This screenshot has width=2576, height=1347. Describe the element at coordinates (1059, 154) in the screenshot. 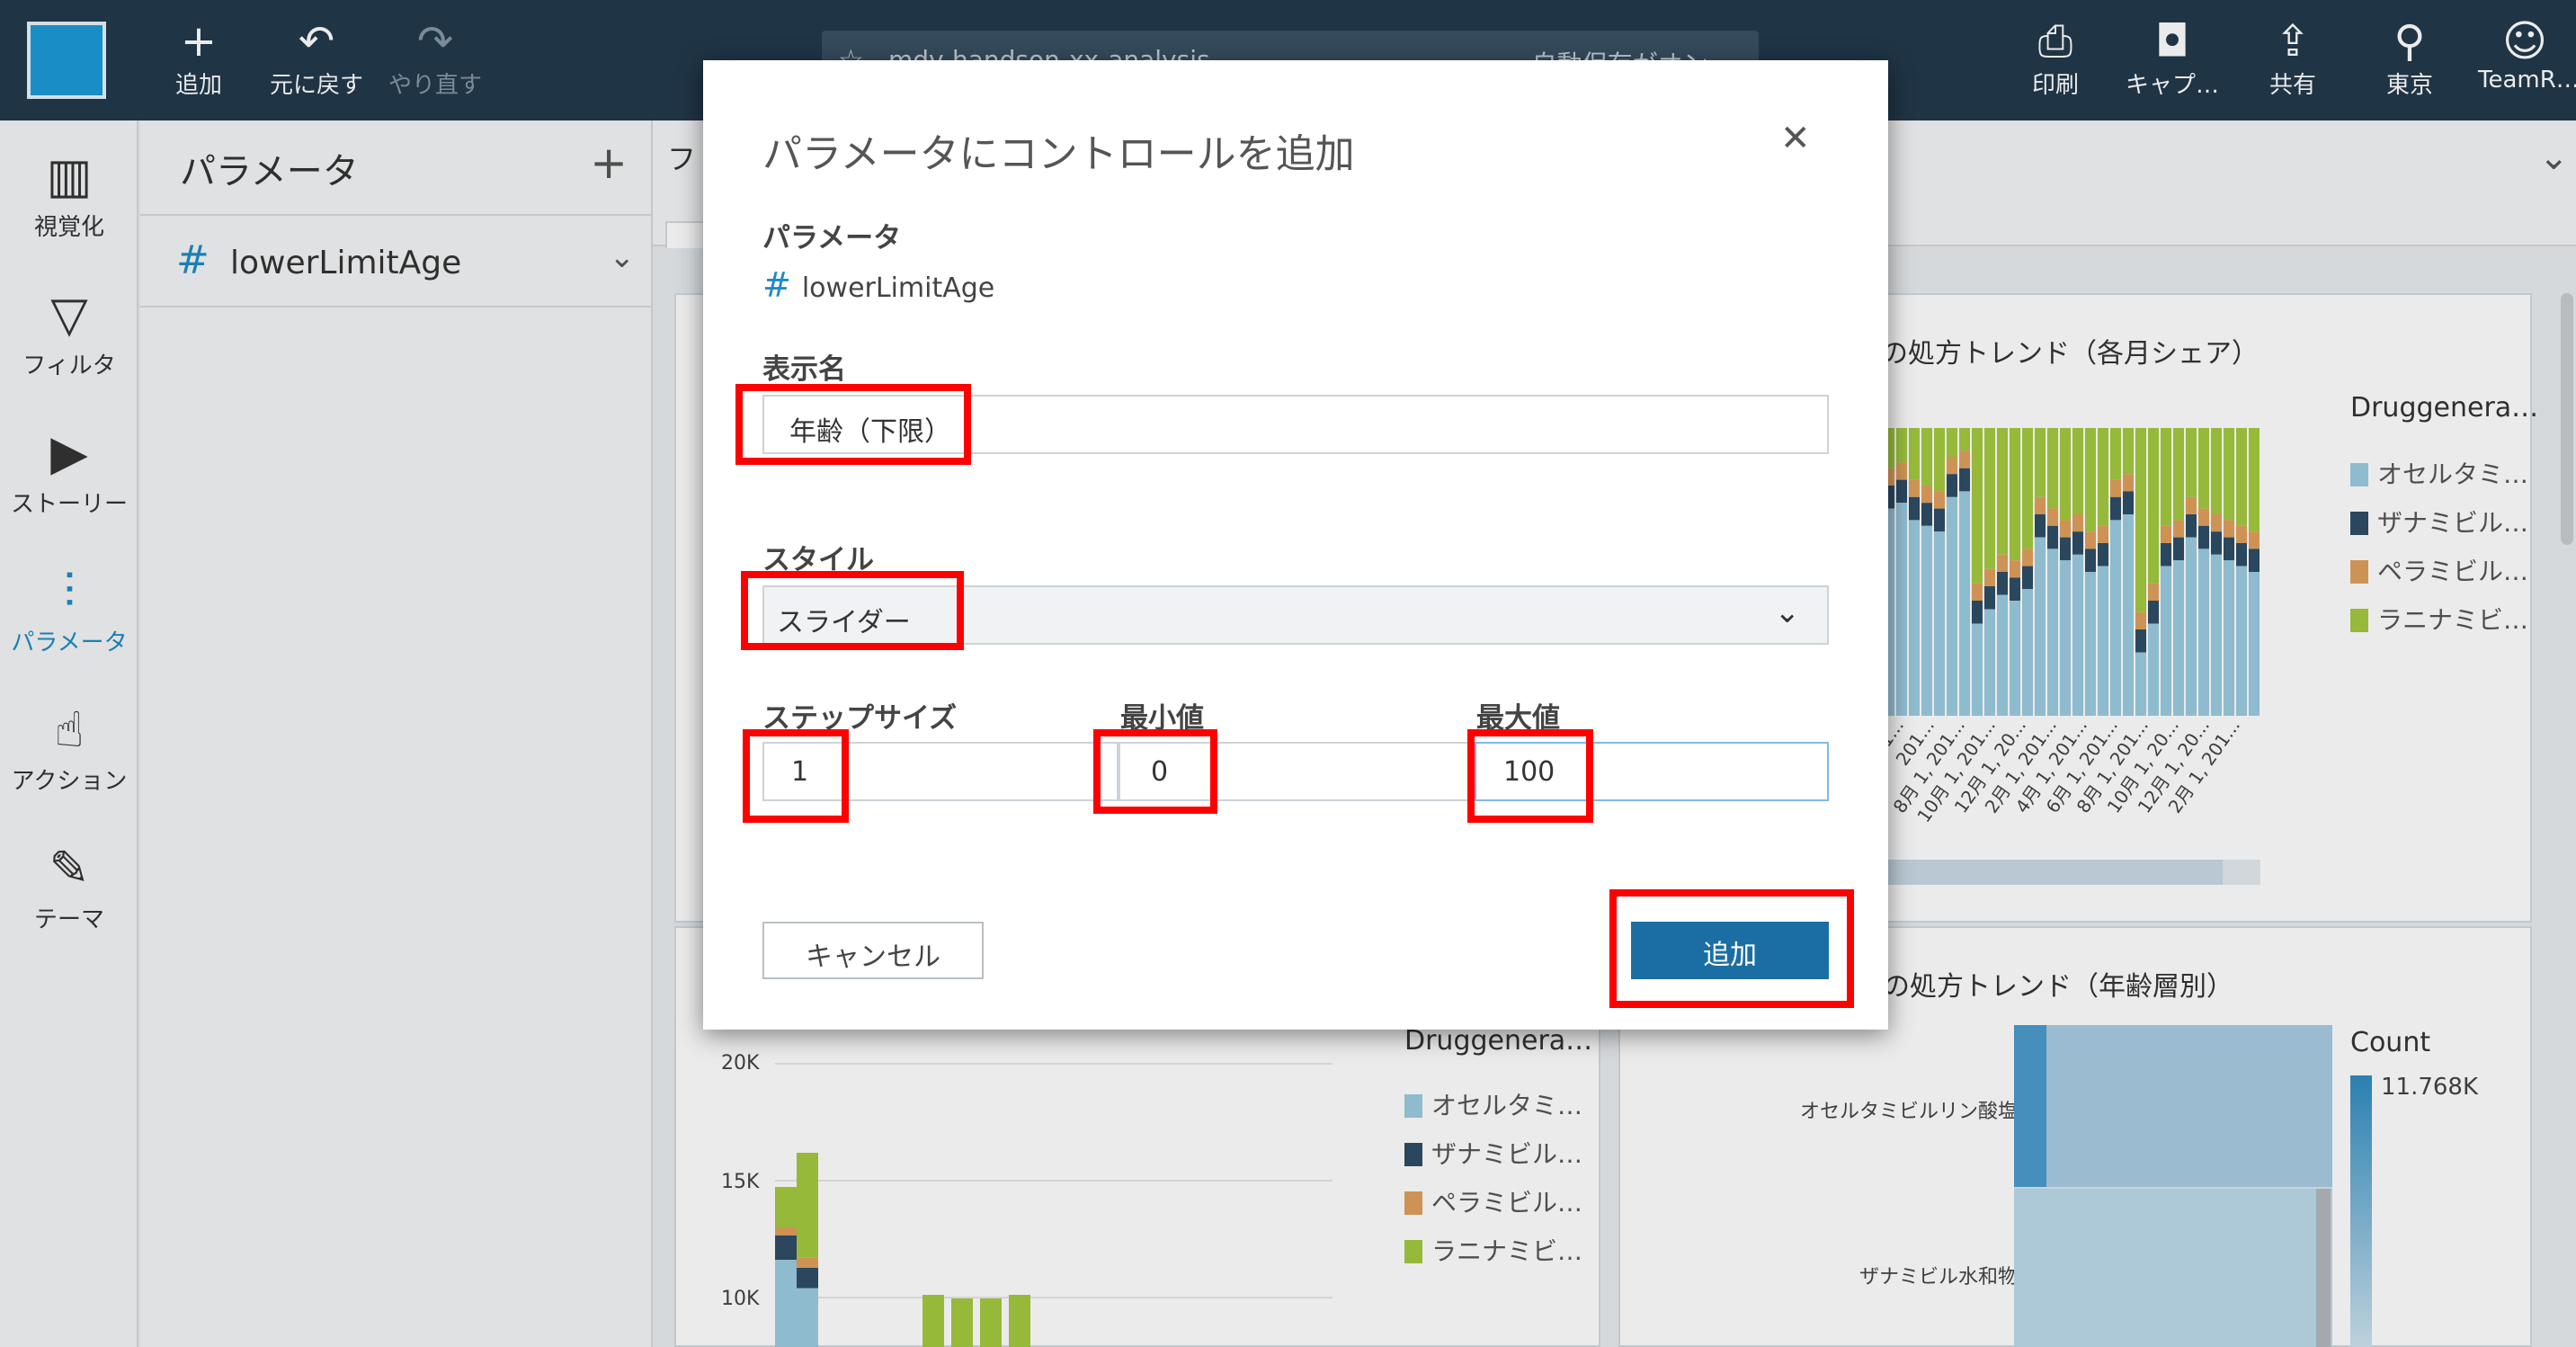

I see `dialog-title: パラメータにコントロールを追加` at that location.